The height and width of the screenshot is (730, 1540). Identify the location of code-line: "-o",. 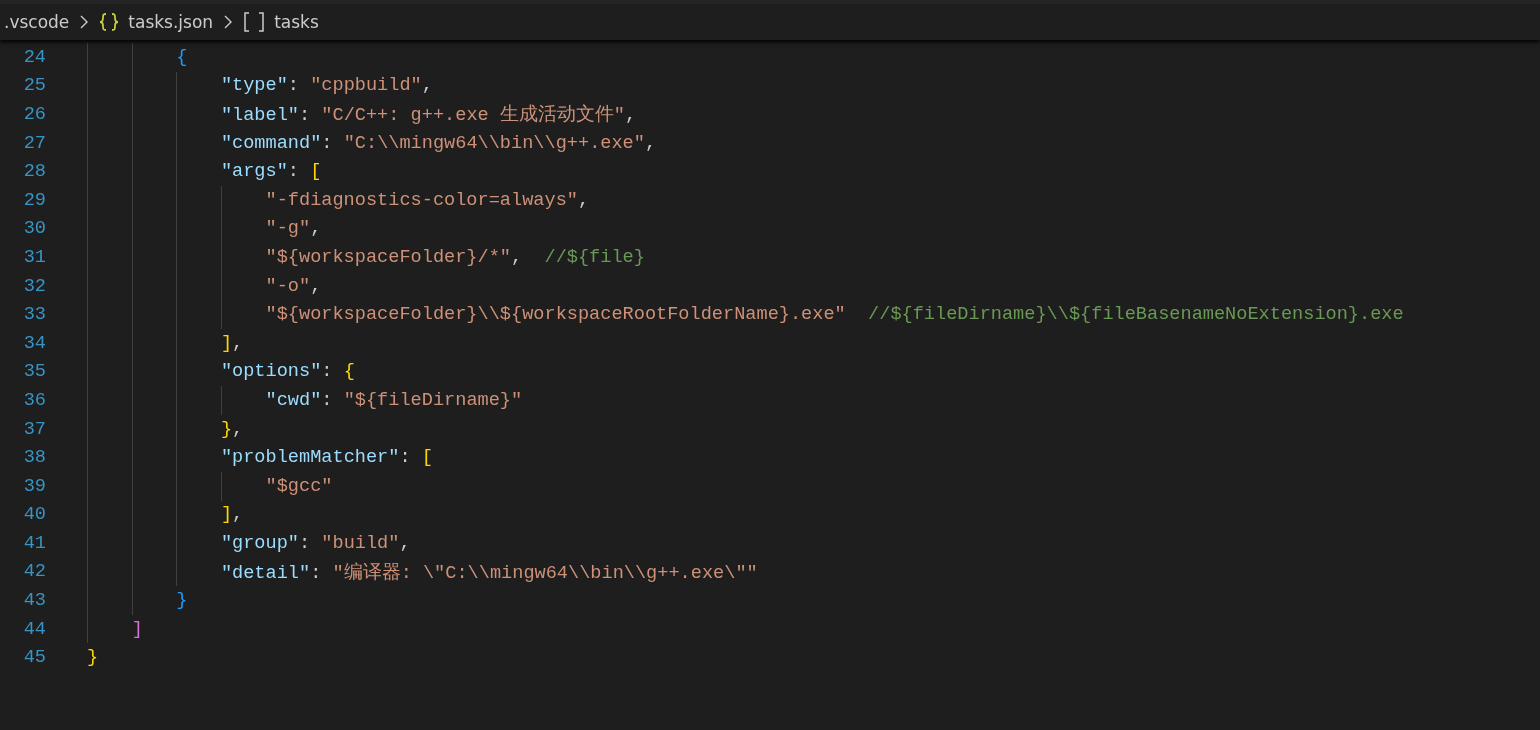
(293, 286).